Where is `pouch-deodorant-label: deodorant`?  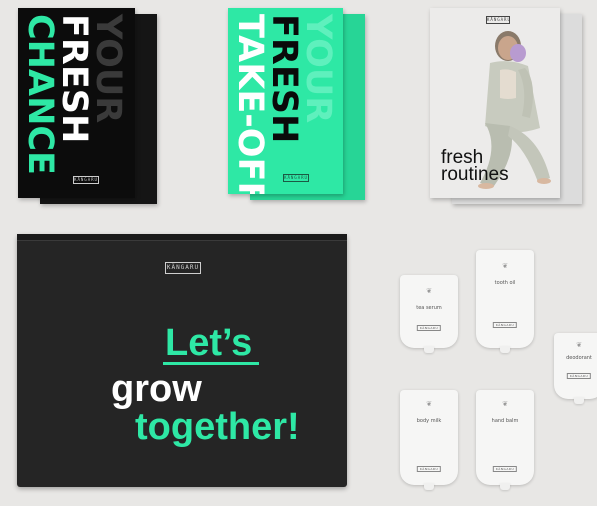 pouch-deodorant-label: deodorant is located at coordinates (579, 358).